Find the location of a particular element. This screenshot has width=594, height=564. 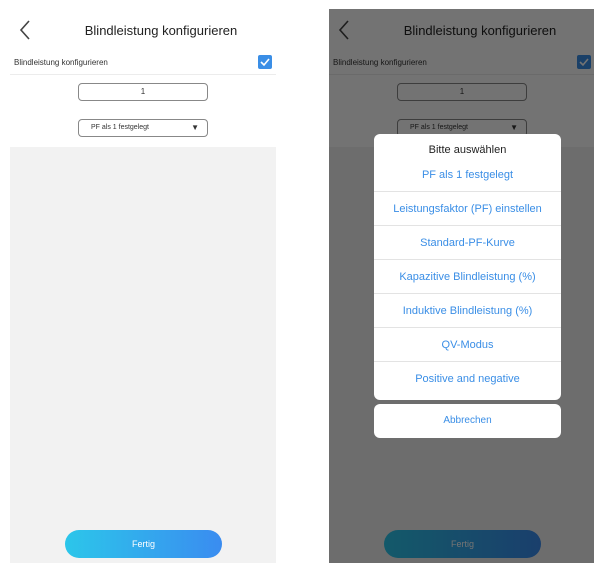

done-button: Fertig is located at coordinates (143, 544).